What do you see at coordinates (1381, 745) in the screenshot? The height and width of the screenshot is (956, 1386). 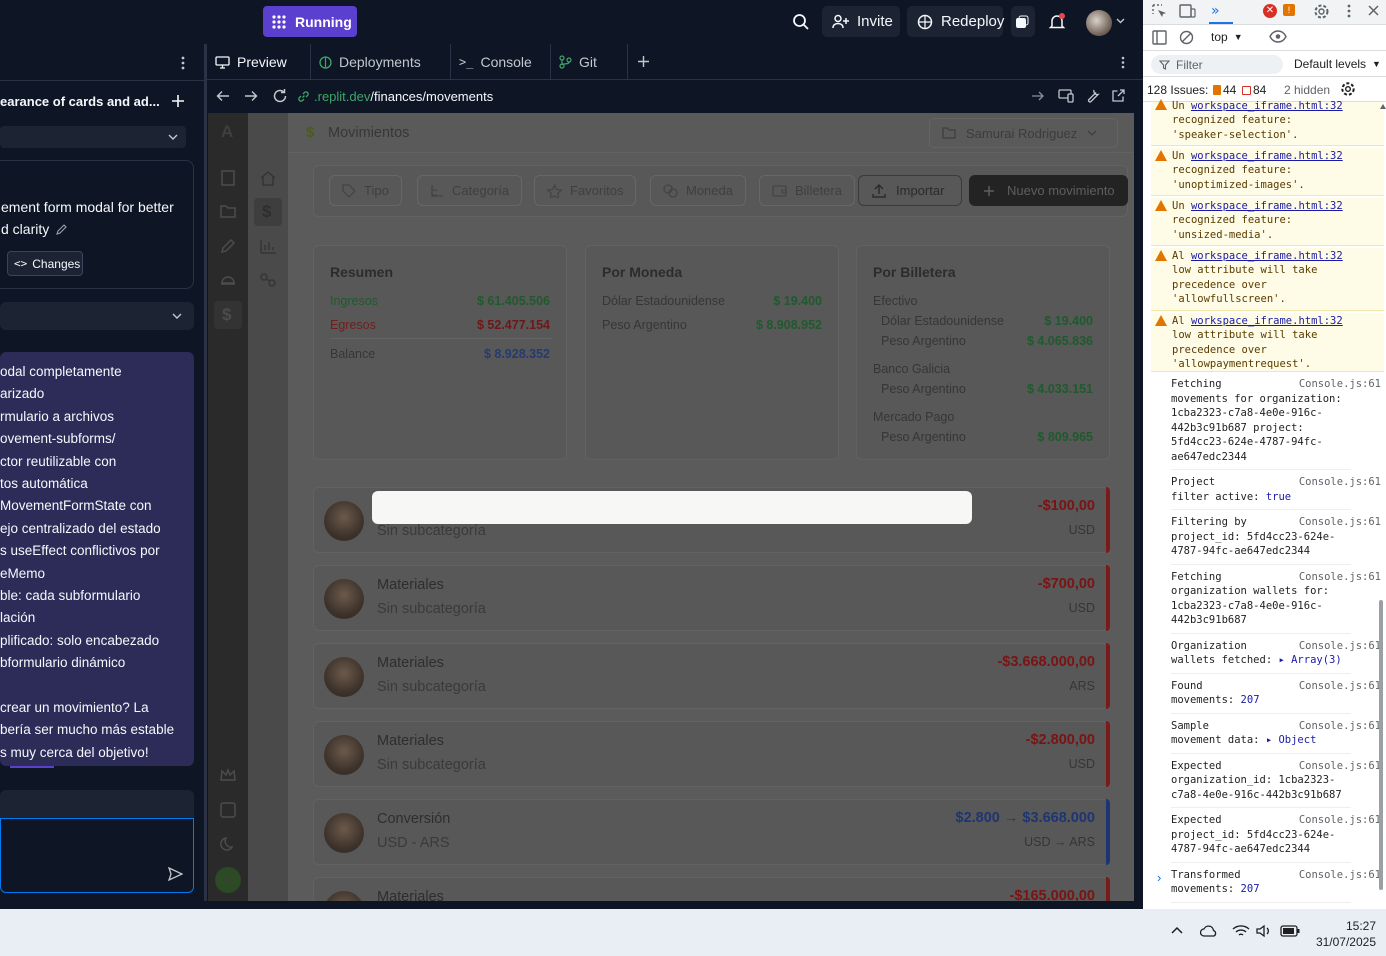 I see `devtools-scrollbar` at bounding box center [1381, 745].